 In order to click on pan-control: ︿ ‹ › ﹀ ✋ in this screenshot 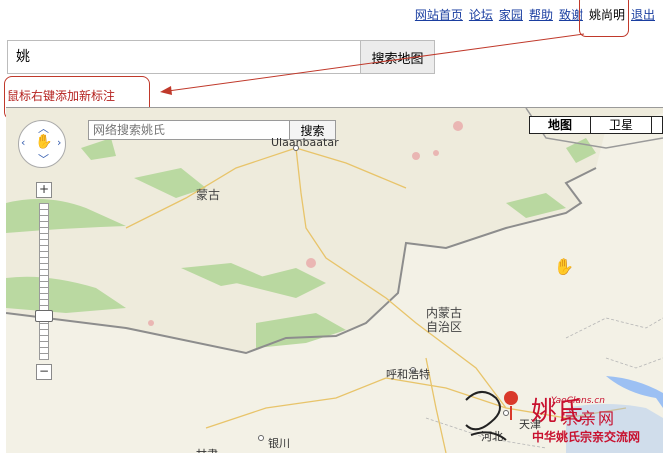, I will do `click(42, 144)`.